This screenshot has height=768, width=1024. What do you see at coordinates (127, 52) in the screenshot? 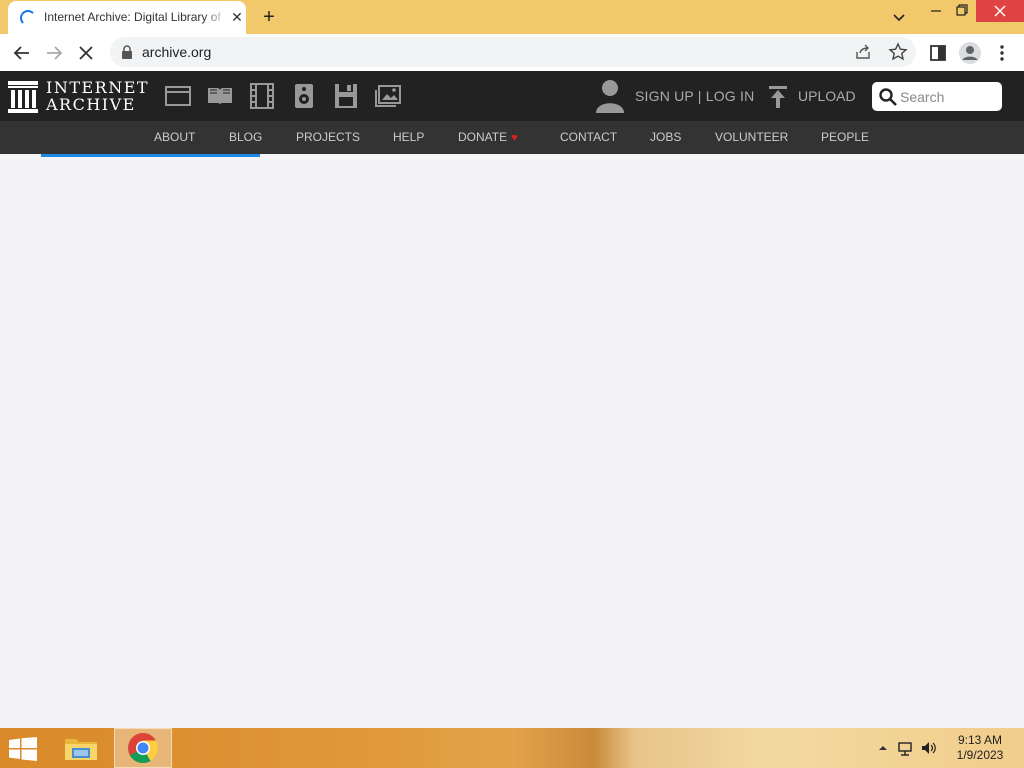
I see `lock-icon` at bounding box center [127, 52].